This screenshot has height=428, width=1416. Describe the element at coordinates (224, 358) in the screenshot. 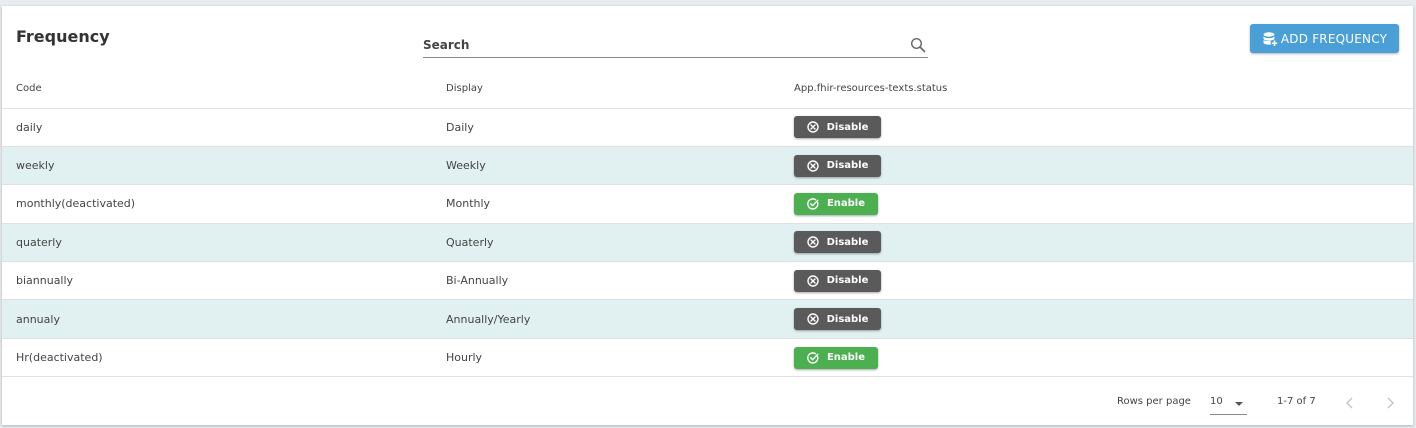

I see `cell-code: Hr(deactivated)` at that location.